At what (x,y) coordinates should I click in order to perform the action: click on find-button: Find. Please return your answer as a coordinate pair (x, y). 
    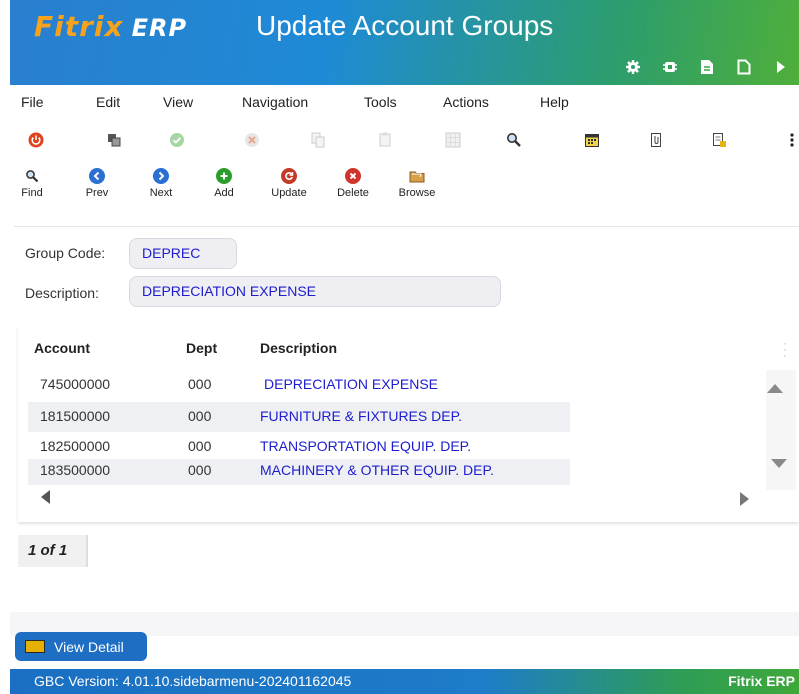
    Looking at the image, I should click on (32, 183).